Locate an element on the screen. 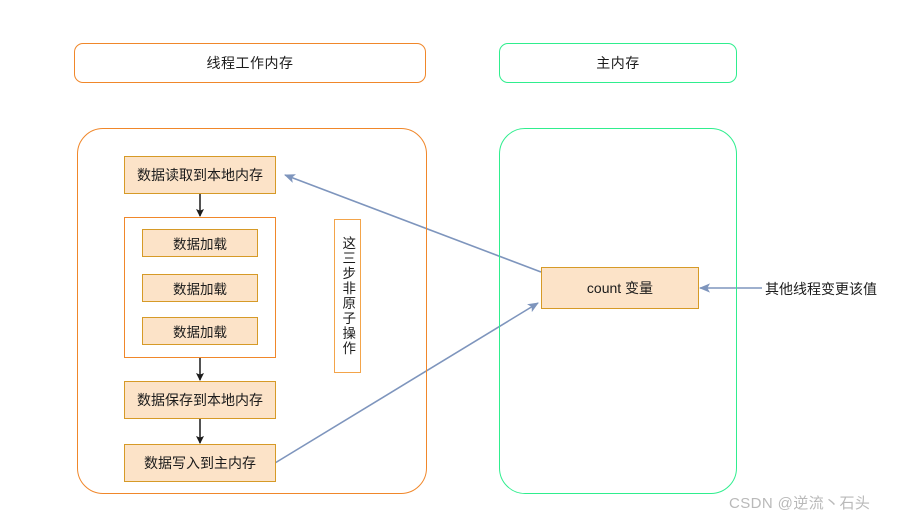 Image resolution: width=912 pixels, height=522 pixels. node-data-load-3: 数据加载 is located at coordinates (200, 331).